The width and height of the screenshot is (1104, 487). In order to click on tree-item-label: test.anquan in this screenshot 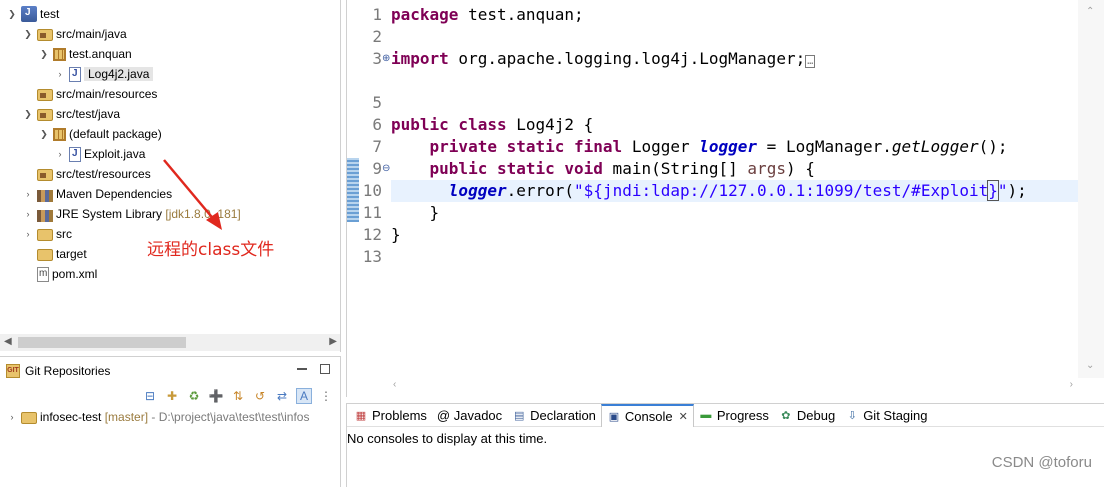, I will do `click(100, 54)`.